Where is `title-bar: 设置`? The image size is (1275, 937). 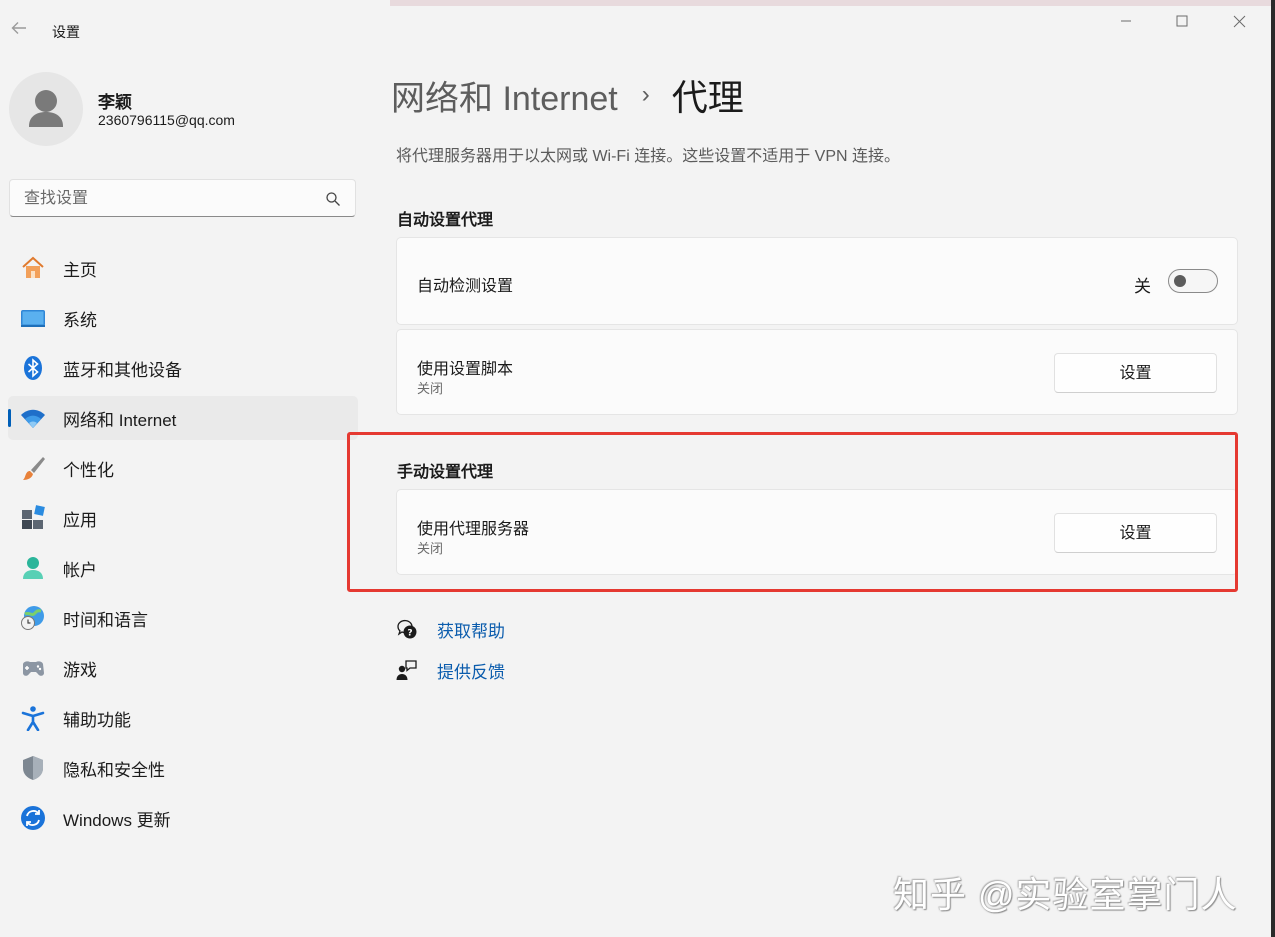 title-bar: 设置 is located at coordinates (635, 30).